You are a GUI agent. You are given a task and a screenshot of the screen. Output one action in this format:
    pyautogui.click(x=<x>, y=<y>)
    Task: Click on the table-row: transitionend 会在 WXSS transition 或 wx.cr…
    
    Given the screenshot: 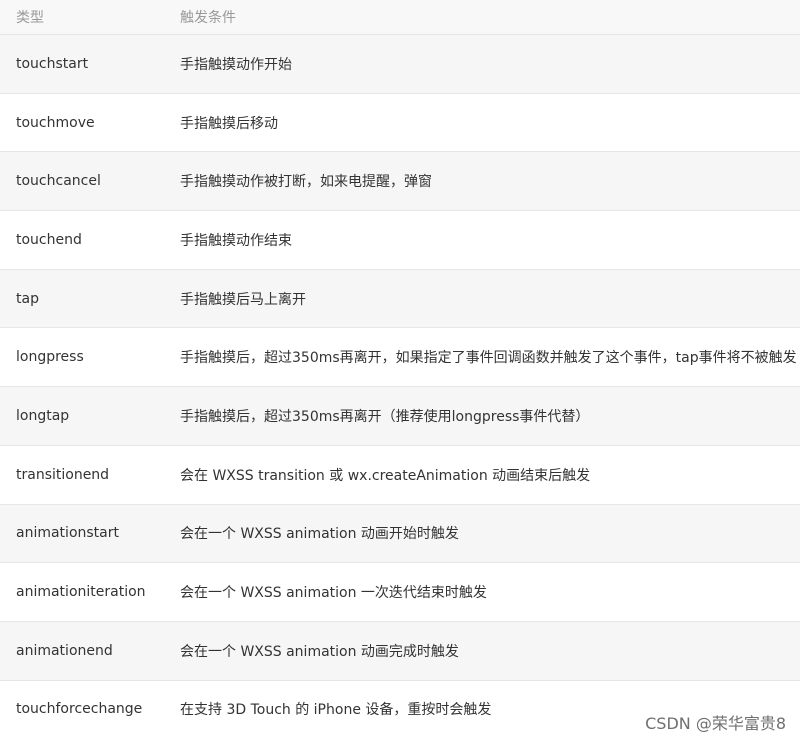 What is the action you would take?
    pyautogui.click(x=400, y=474)
    